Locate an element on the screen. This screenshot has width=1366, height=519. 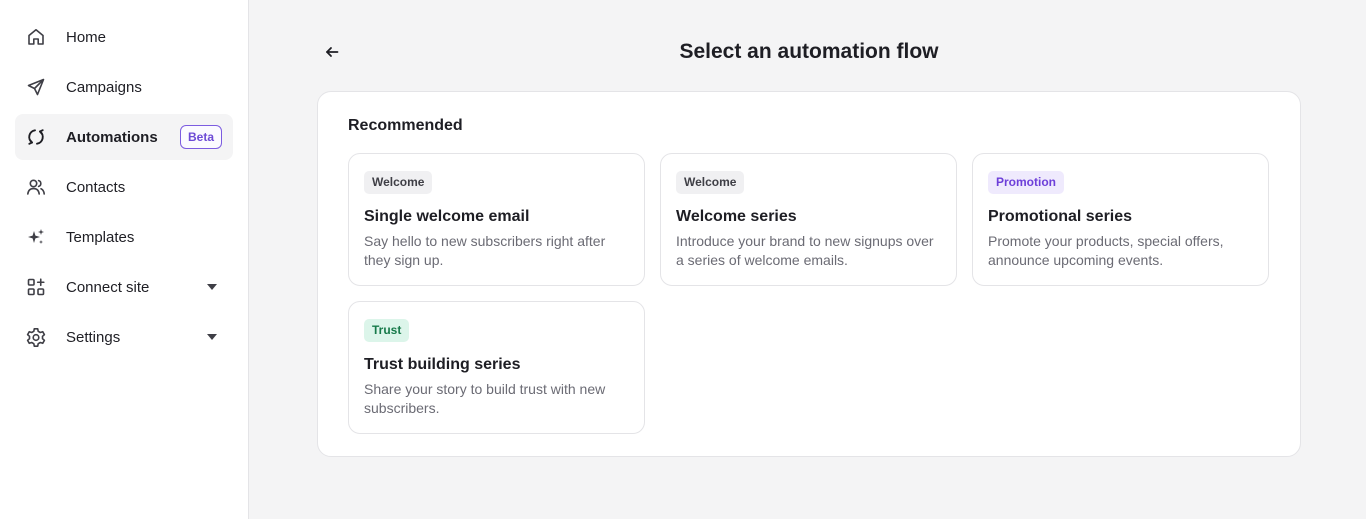
sparkles-icon is located at coordinates (36, 237).